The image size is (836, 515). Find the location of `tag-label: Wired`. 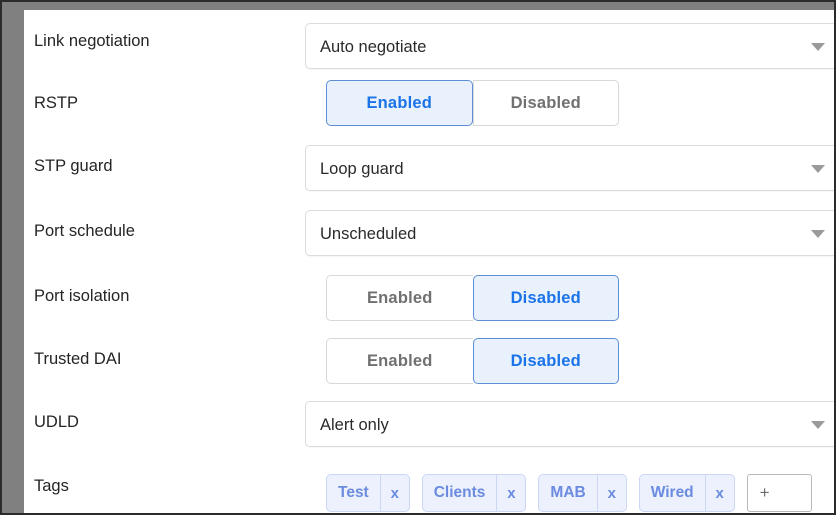

tag-label: Wired is located at coordinates (672, 492).